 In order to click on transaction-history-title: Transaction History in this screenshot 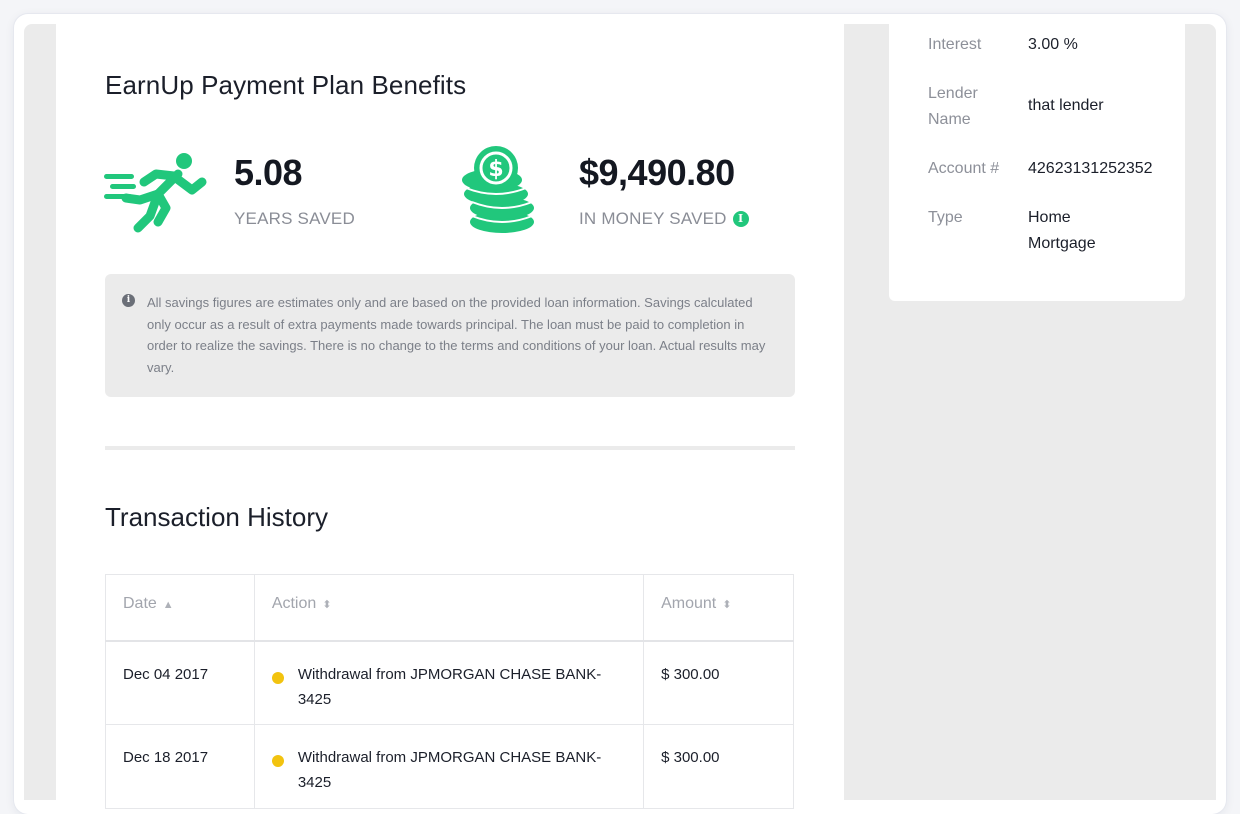, I will do `click(216, 517)`.